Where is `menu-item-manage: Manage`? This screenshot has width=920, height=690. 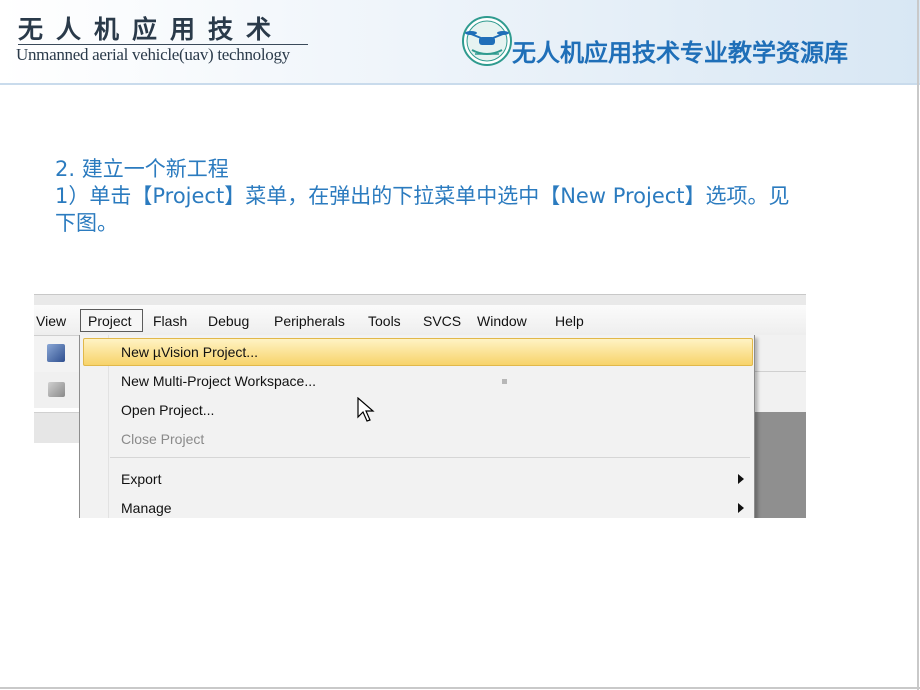
menu-item-manage: Manage is located at coordinates (146, 508).